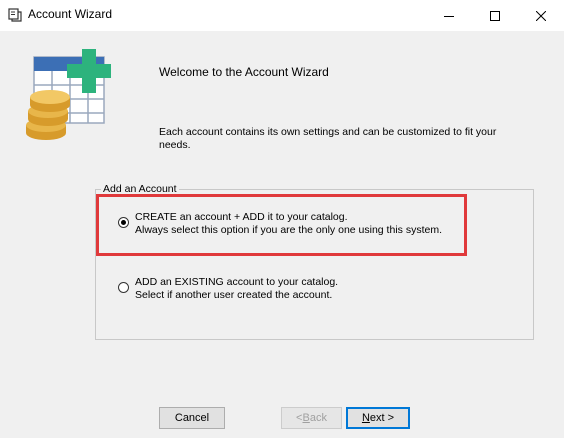 Image resolution: width=564 pixels, height=438 pixels. I want to click on wizard-app-icon, so click(15, 15).